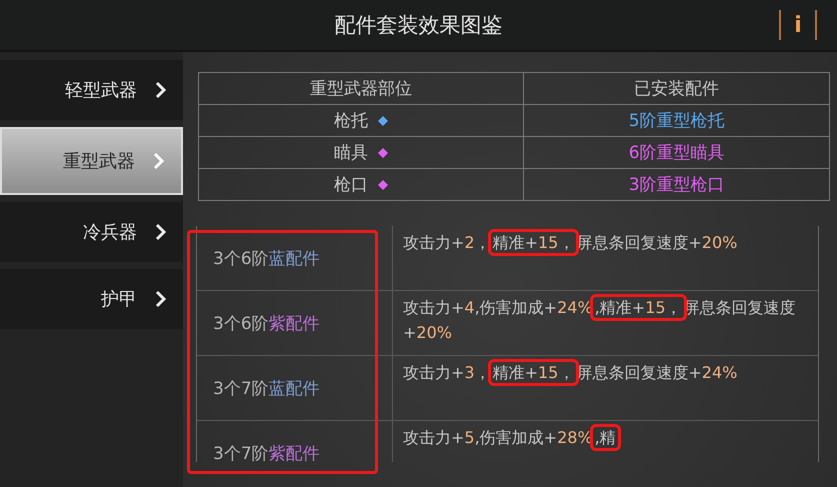 This screenshot has height=487, width=837. What do you see at coordinates (361, 184) in the screenshot?
I see `table-cell: 枪口` at bounding box center [361, 184].